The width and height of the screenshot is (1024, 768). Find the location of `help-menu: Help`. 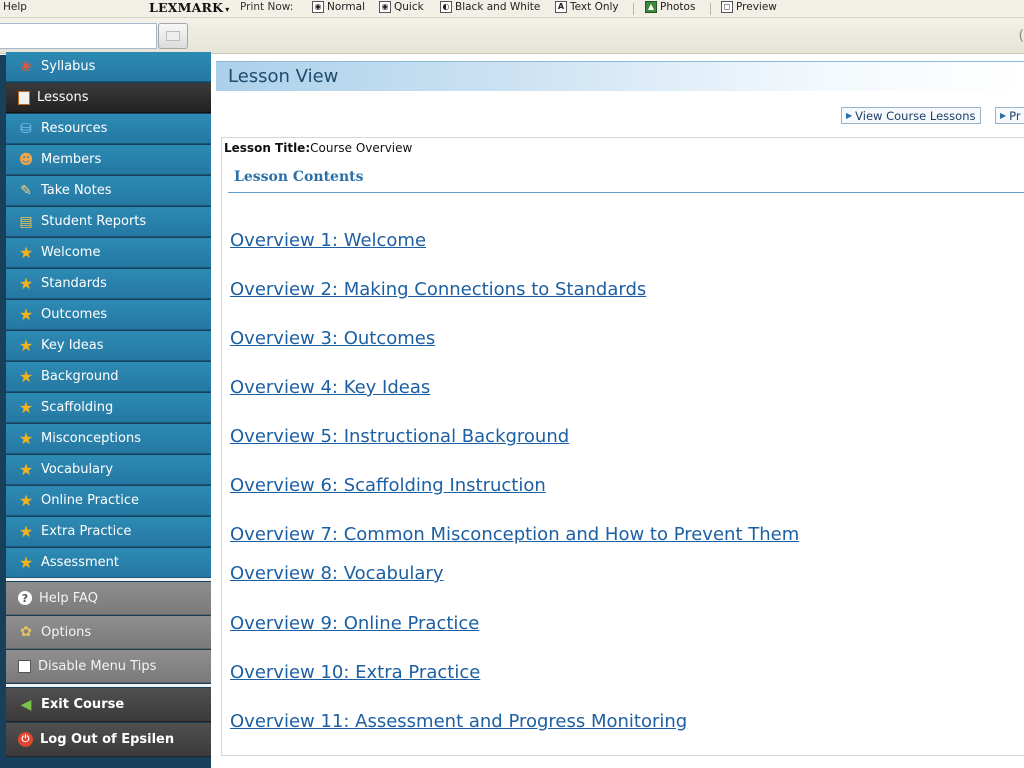

help-menu: Help is located at coordinates (15, 7).